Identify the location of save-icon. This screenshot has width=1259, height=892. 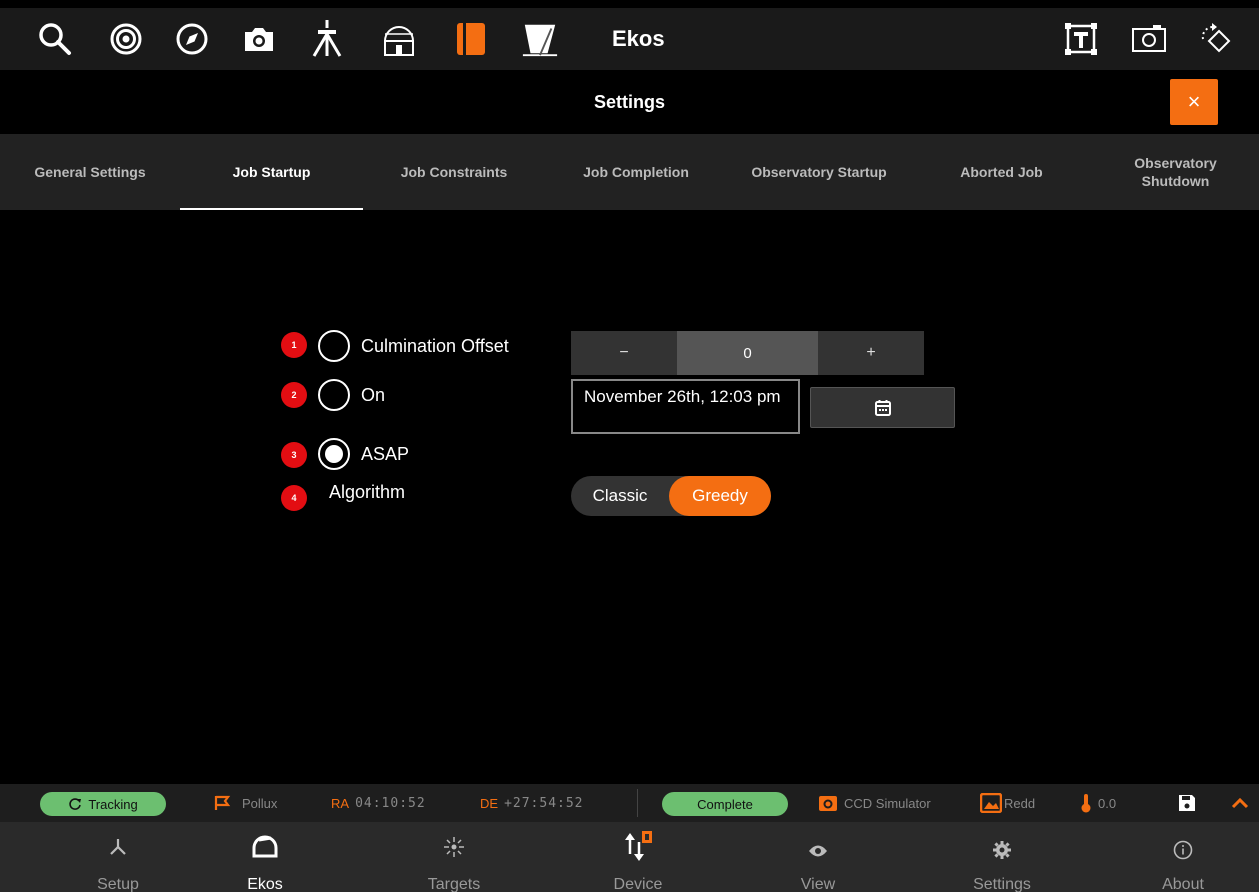
(1187, 803).